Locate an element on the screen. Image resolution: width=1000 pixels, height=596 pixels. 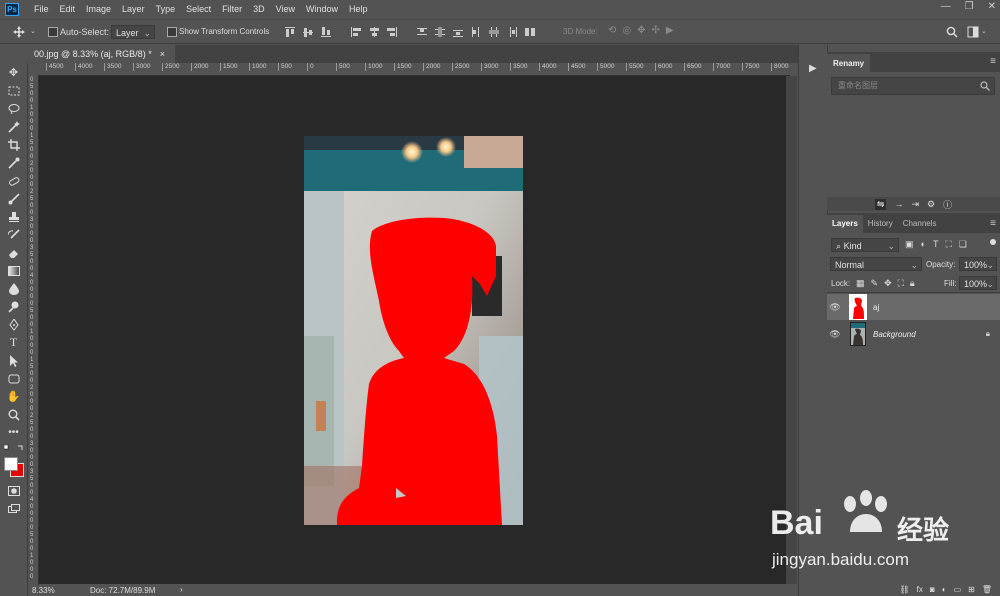
ruler-origin is located at coordinates (33, 69).